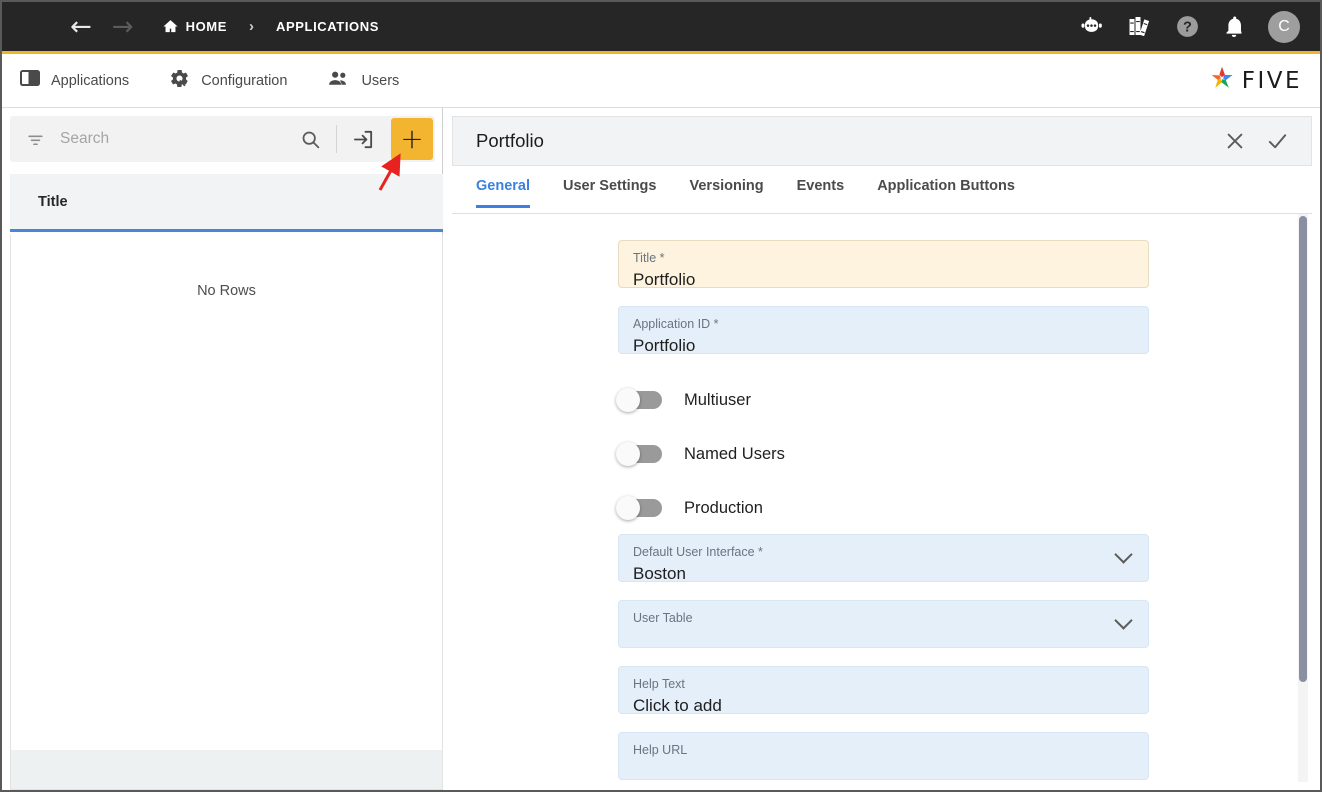  I want to click on tab-configuration: Configuration, so click(228, 81).